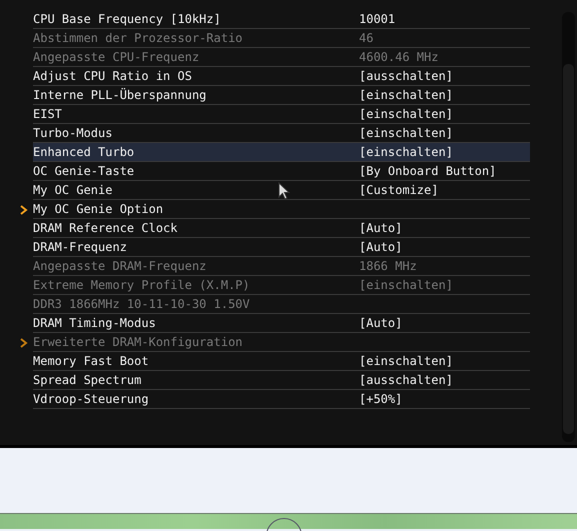 The image size is (577, 531). Describe the element at coordinates (91, 361) in the screenshot. I see `setting-label: Memory Fast Boot` at that location.